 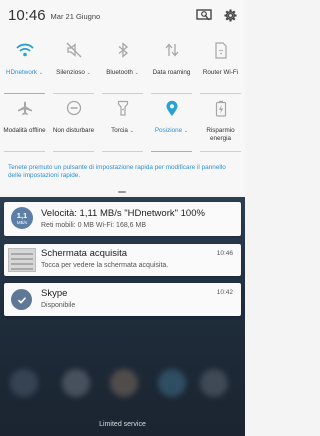 What do you see at coordinates (220, 72) in the screenshot?
I see `tile-label: Router Wi-Fi` at bounding box center [220, 72].